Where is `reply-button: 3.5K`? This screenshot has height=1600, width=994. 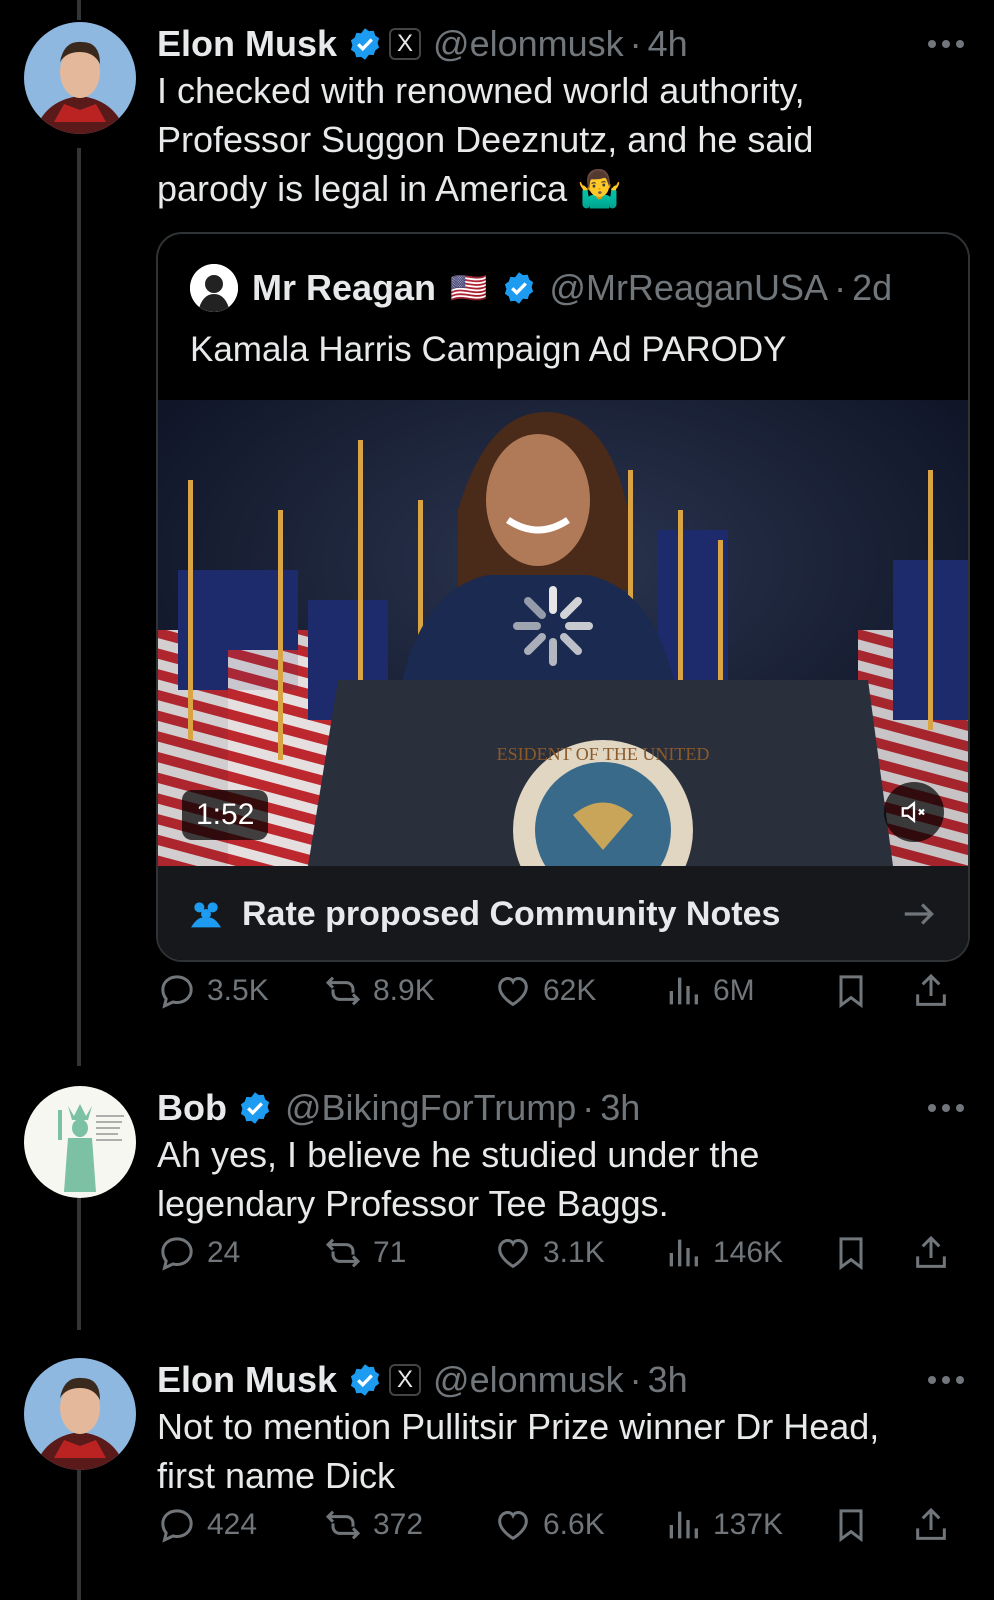
reply-button: 3.5K is located at coordinates (213, 991).